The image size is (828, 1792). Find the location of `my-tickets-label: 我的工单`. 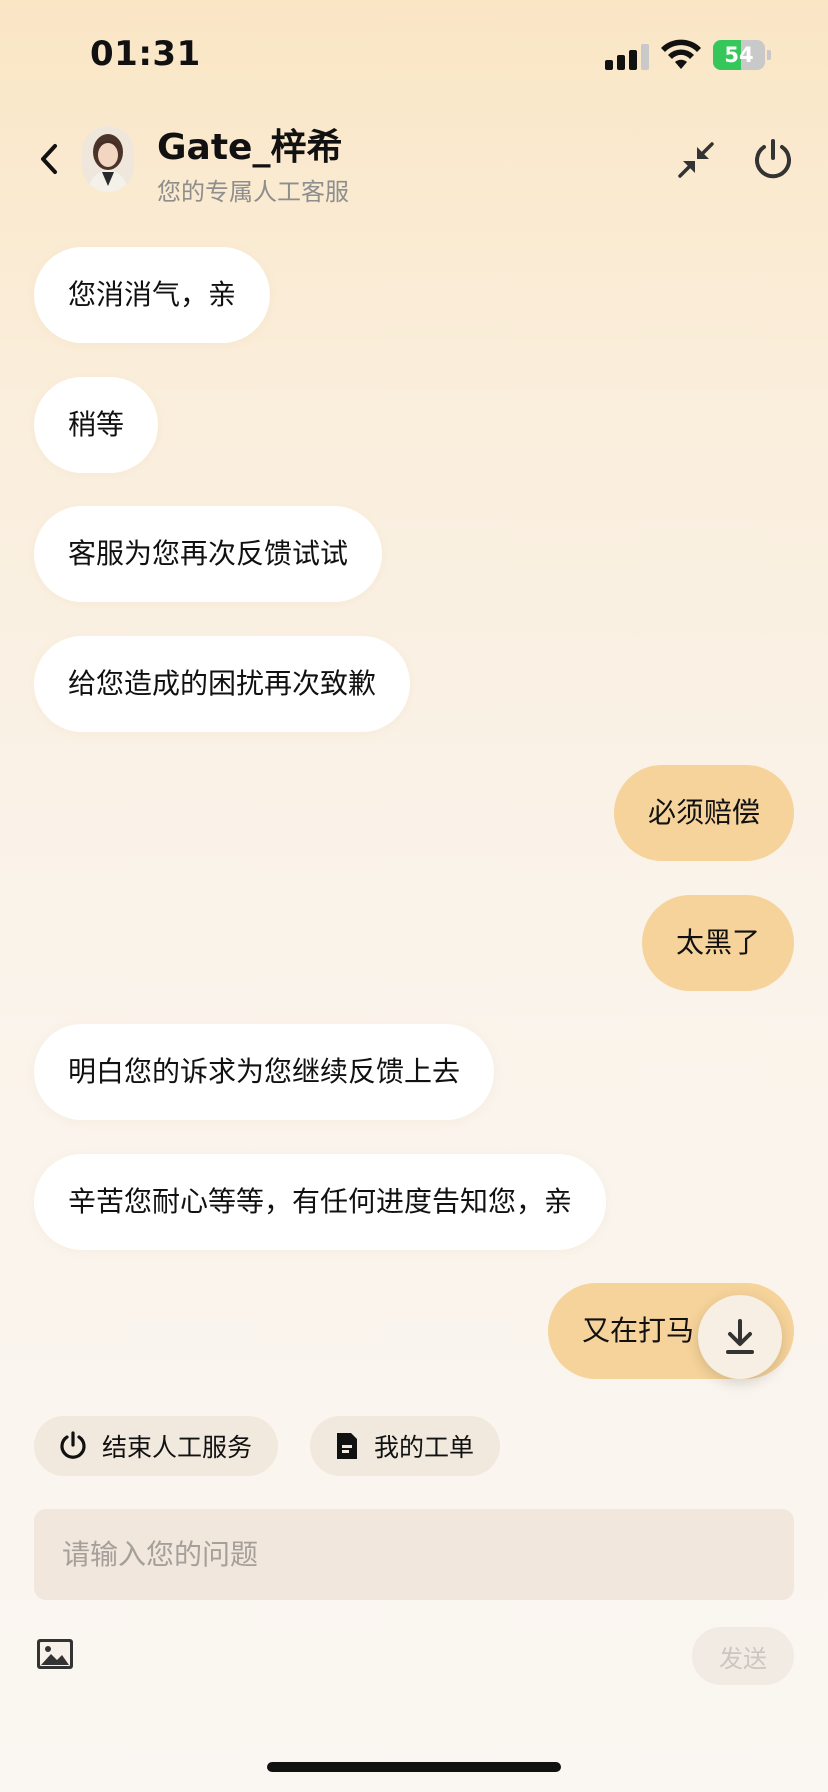

my-tickets-label: 我的工单 is located at coordinates (424, 1447).